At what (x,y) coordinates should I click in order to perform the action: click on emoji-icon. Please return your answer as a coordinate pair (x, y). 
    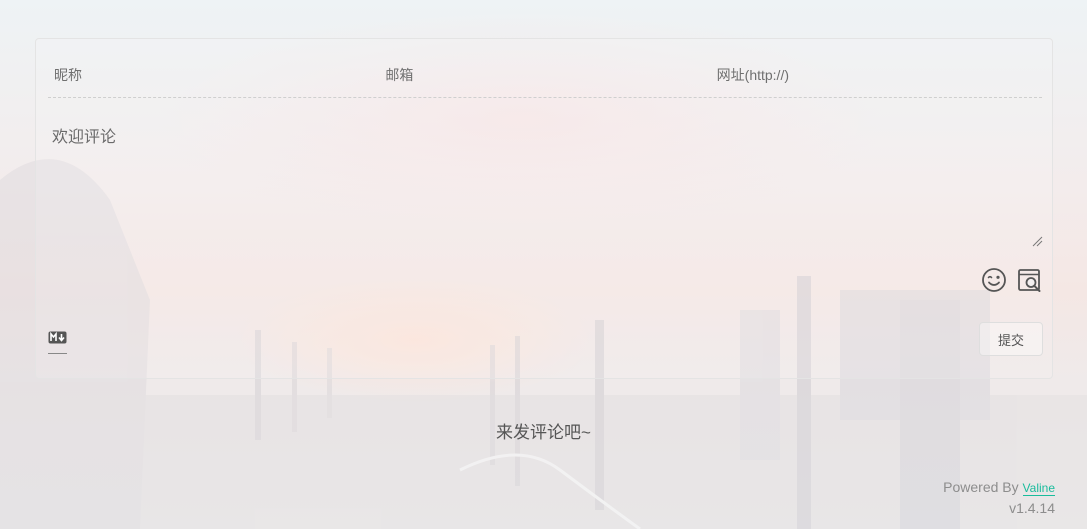
    Looking at the image, I should click on (994, 280).